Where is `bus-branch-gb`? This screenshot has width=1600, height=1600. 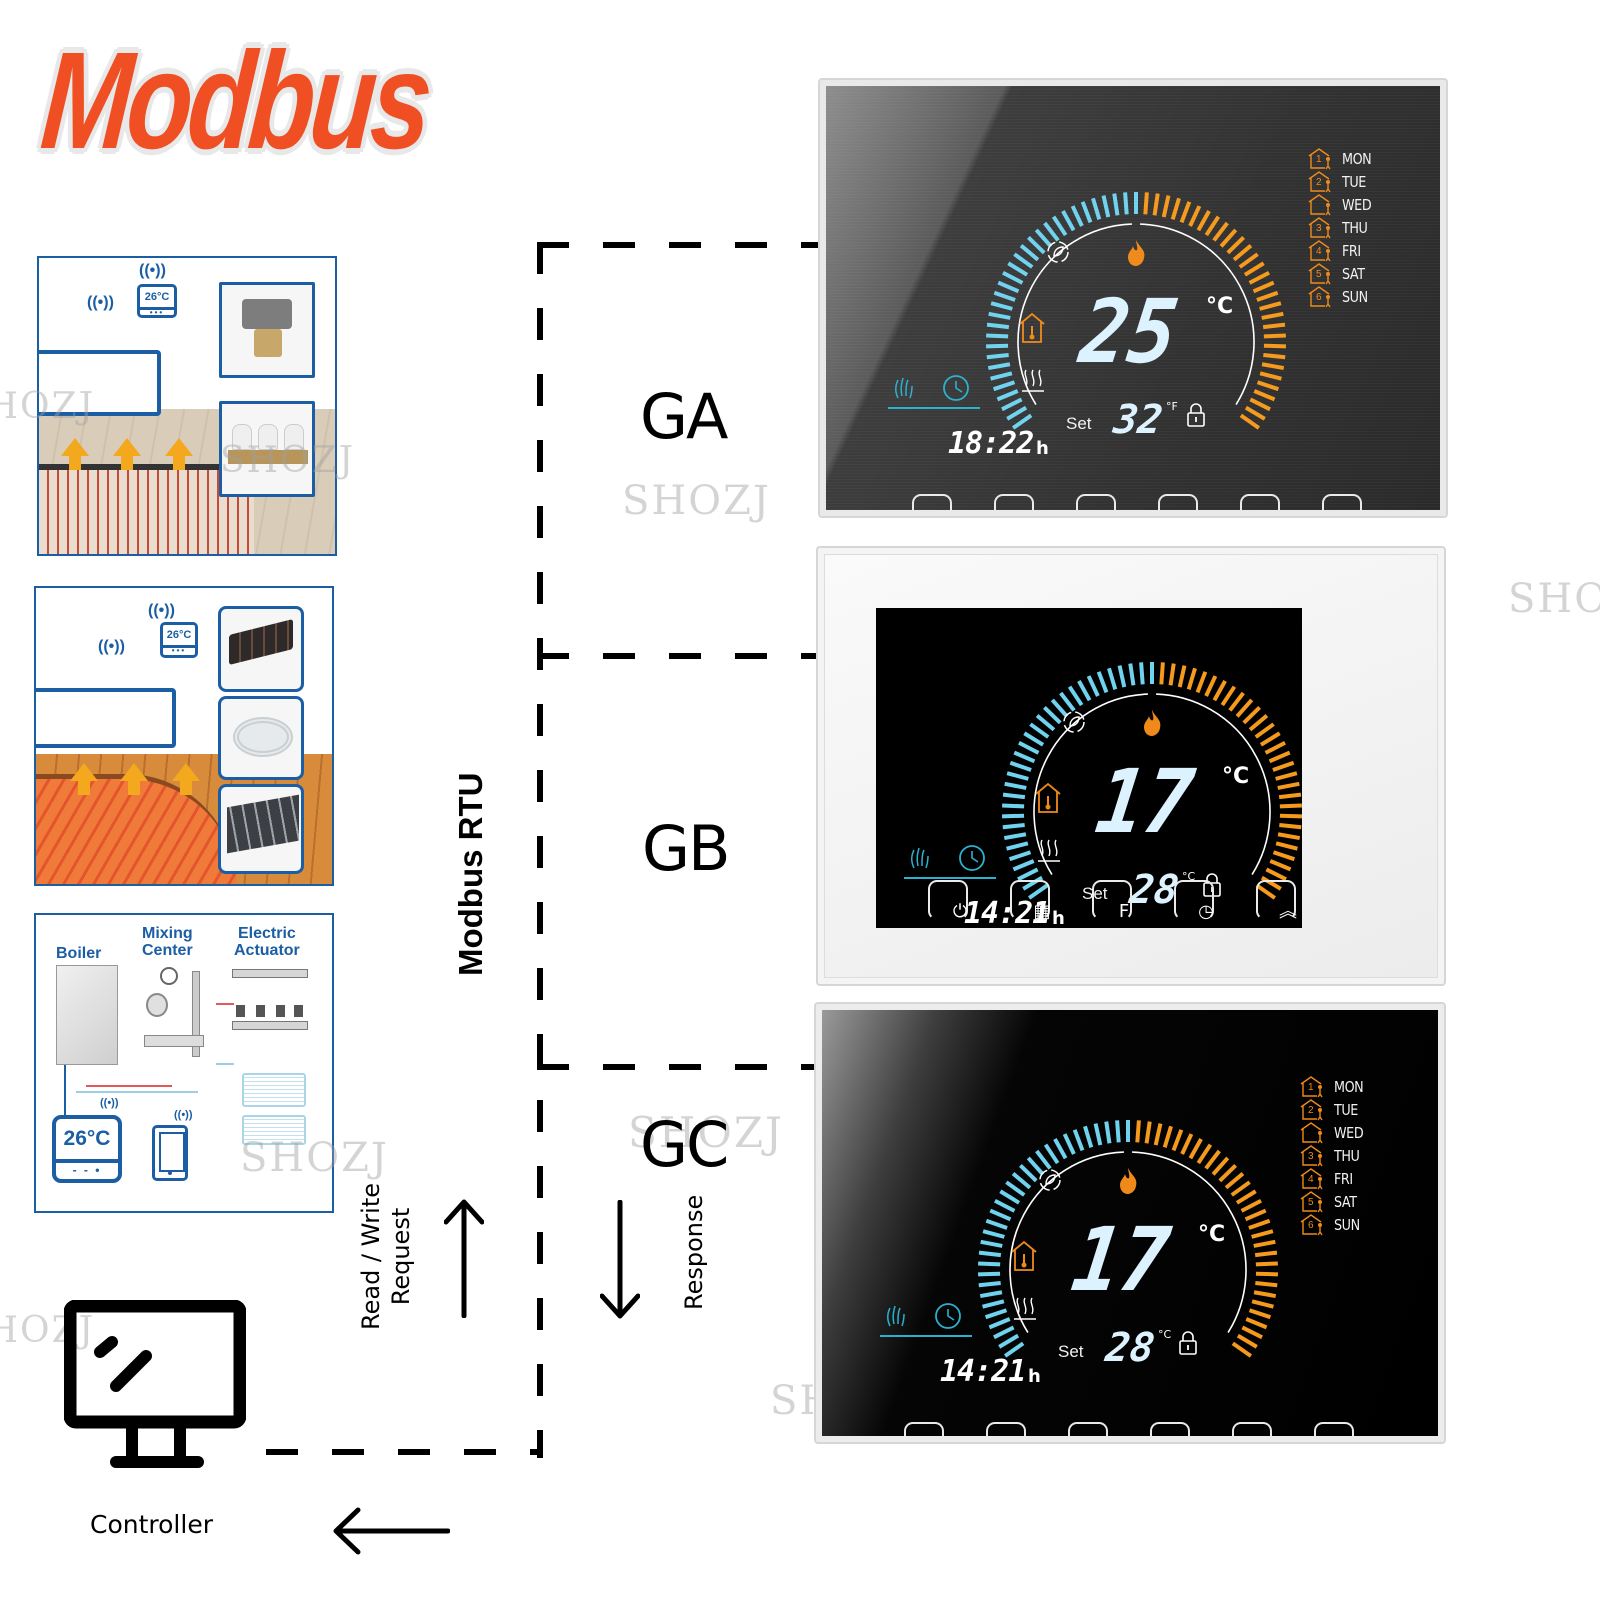 bus-branch-gb is located at coordinates (678, 656).